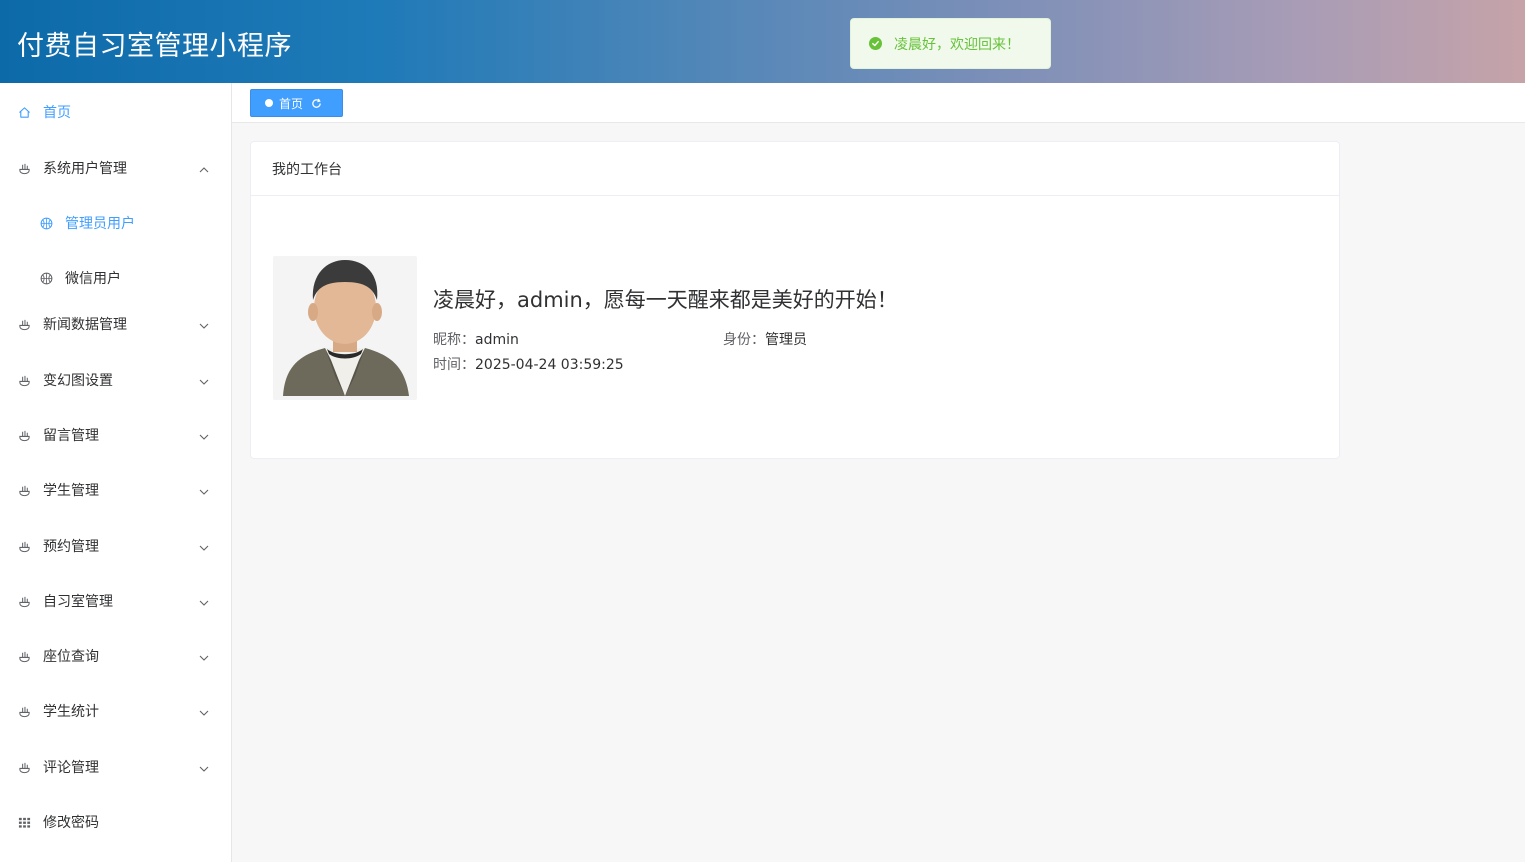 Image resolution: width=1525 pixels, height=862 pixels. What do you see at coordinates (549, 365) in the screenshot?
I see `time-value: 2025-04-24 03:59:25` at bounding box center [549, 365].